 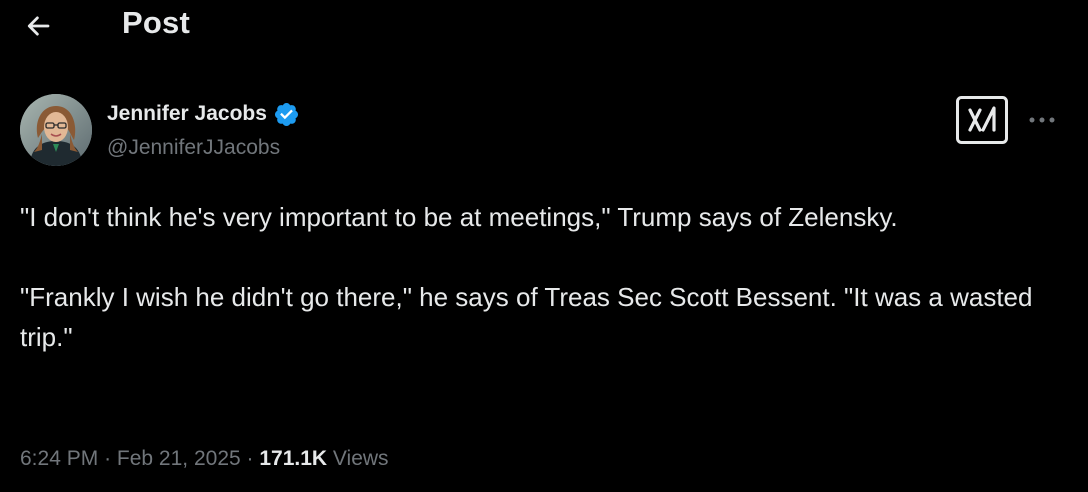 I want to click on grok-button, so click(x=982, y=120).